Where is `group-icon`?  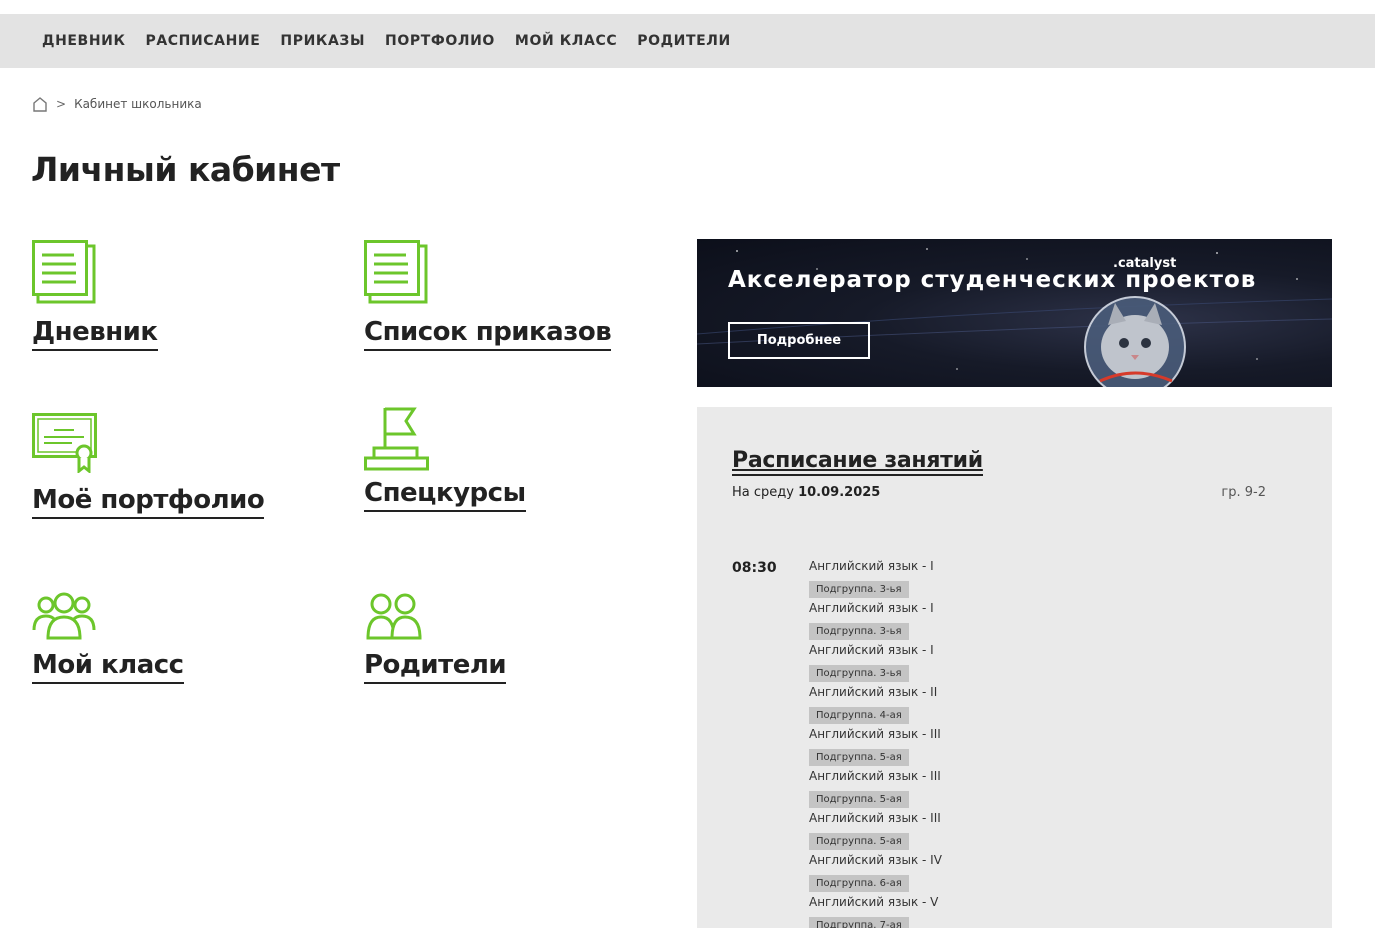 group-icon is located at coordinates (64, 616).